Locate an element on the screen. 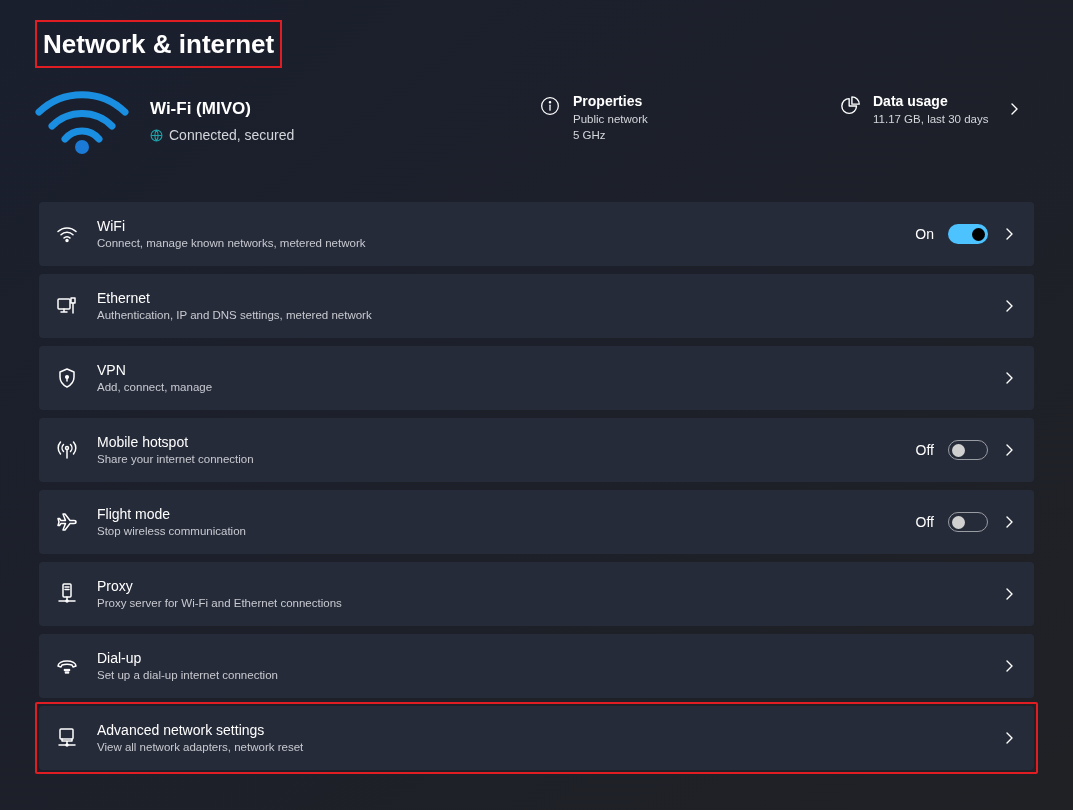 This screenshot has height=810, width=1073. data-usage-detail: 11.17 GB, last 30 days is located at coordinates (931, 119).